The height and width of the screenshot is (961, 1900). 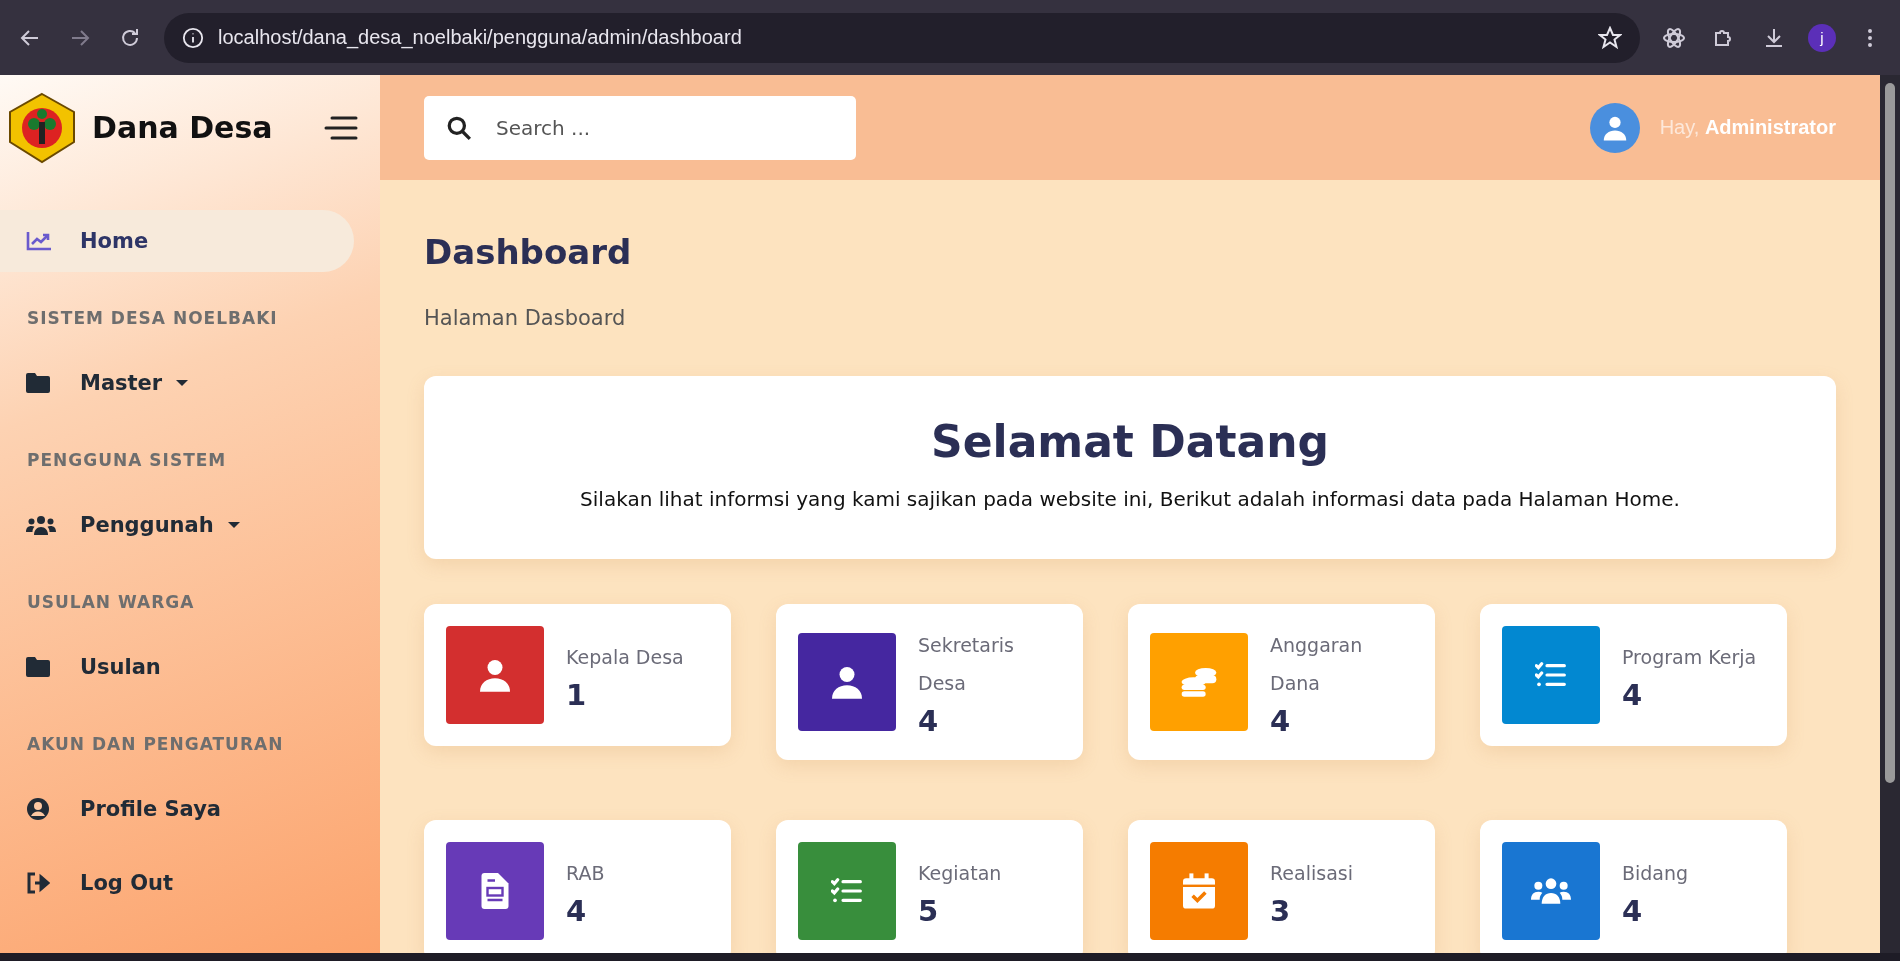 I want to click on menu-icon, so click(x=341, y=127).